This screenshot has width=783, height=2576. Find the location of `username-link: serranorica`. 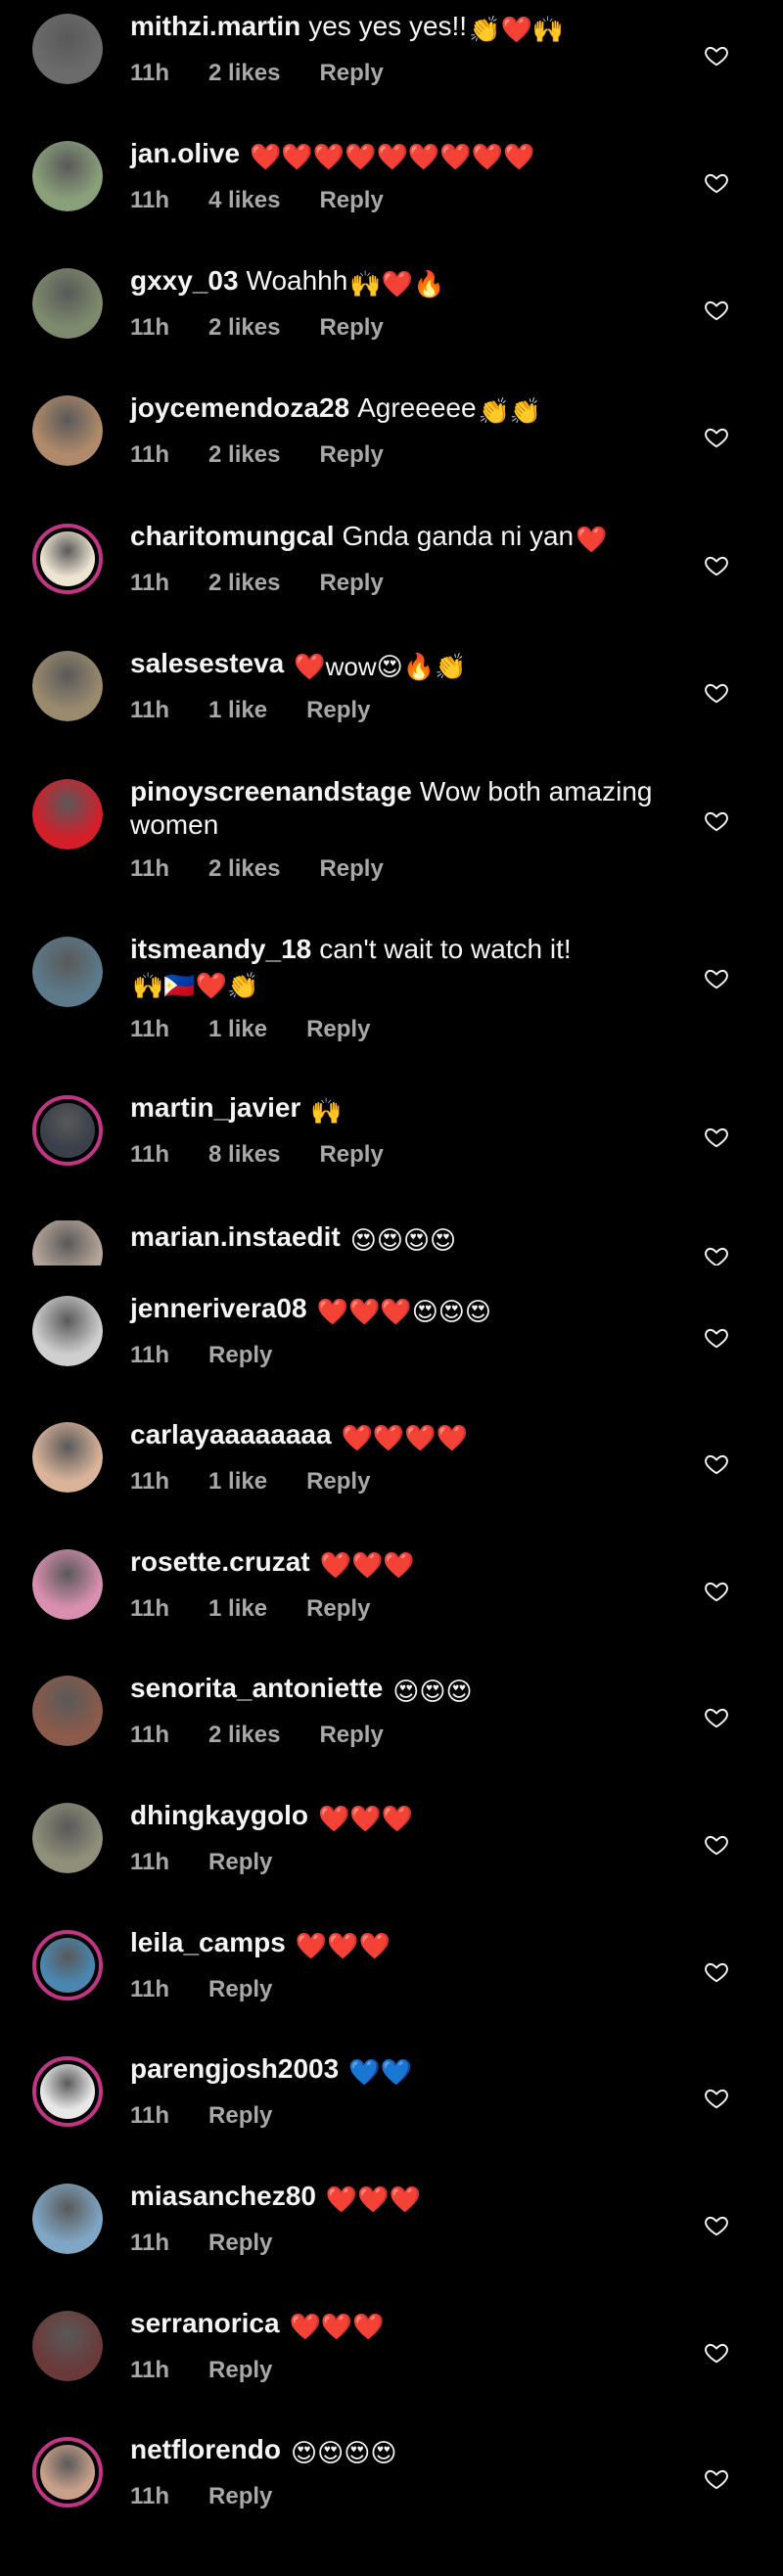

username-link: serranorica is located at coordinates (205, 2323).